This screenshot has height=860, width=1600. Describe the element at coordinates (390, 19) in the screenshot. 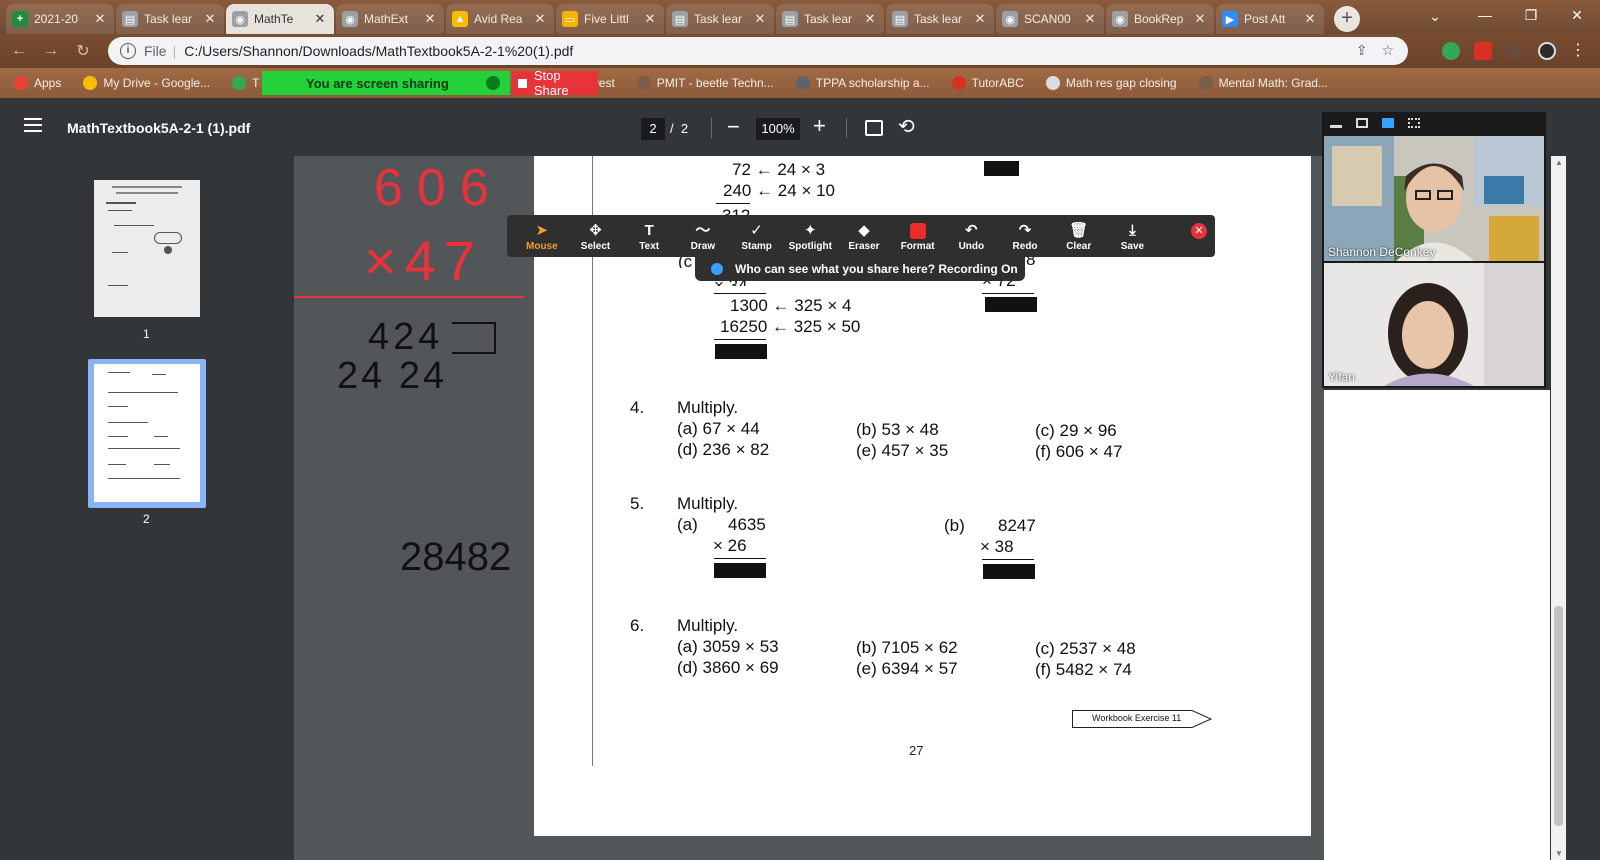

I see `browser-tab: ◉ MathExt ✕` at that location.